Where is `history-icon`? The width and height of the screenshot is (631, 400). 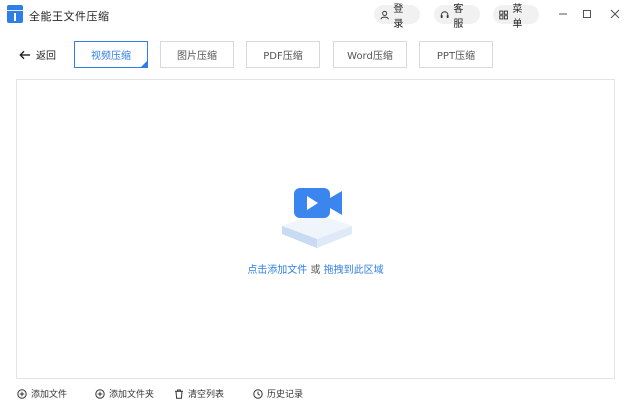
history-icon is located at coordinates (258, 393).